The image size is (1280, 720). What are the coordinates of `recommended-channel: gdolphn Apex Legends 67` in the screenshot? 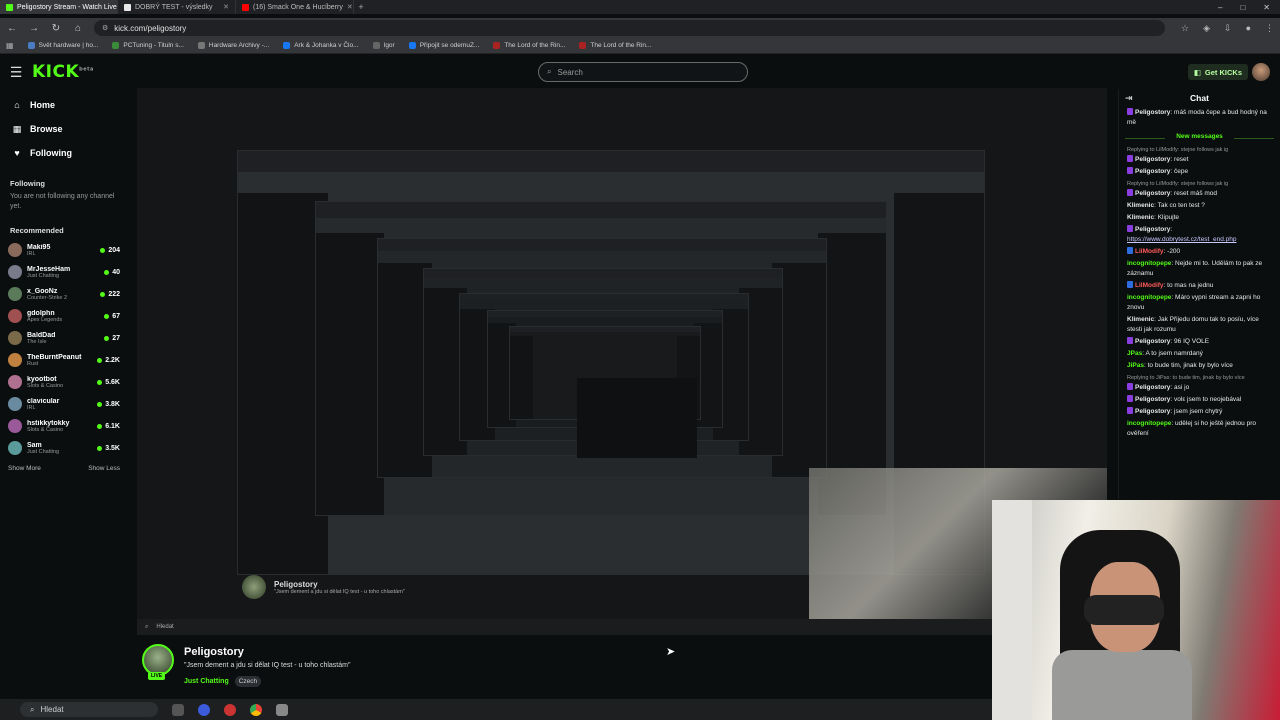 It's located at (64, 316).